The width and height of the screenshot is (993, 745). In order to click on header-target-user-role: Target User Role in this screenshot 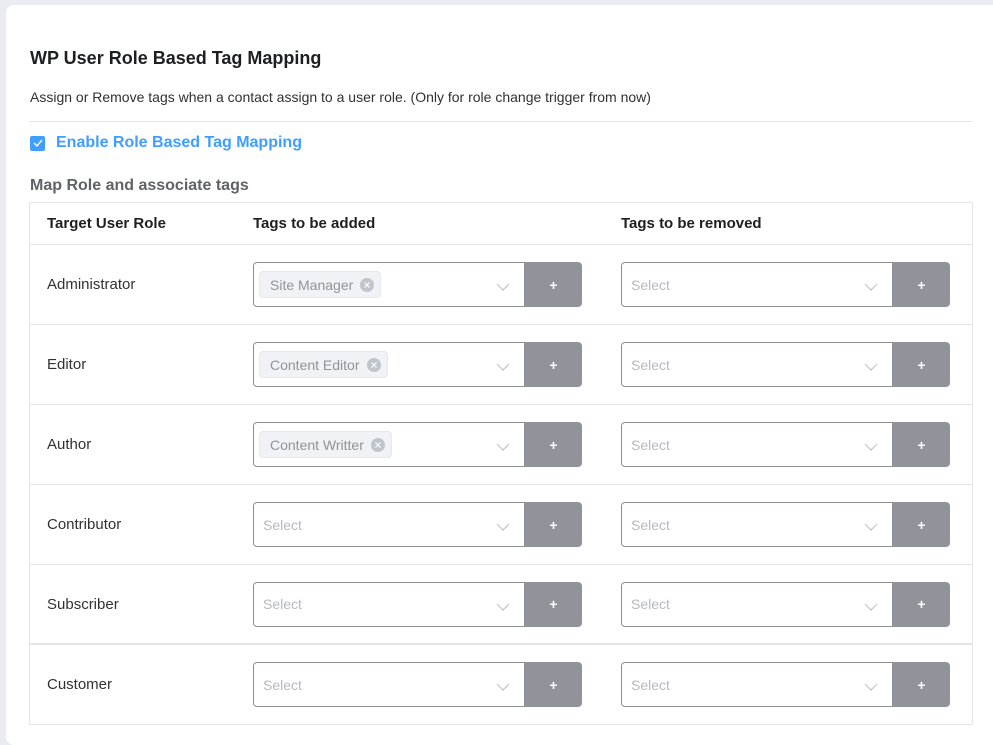, I will do `click(106, 223)`.